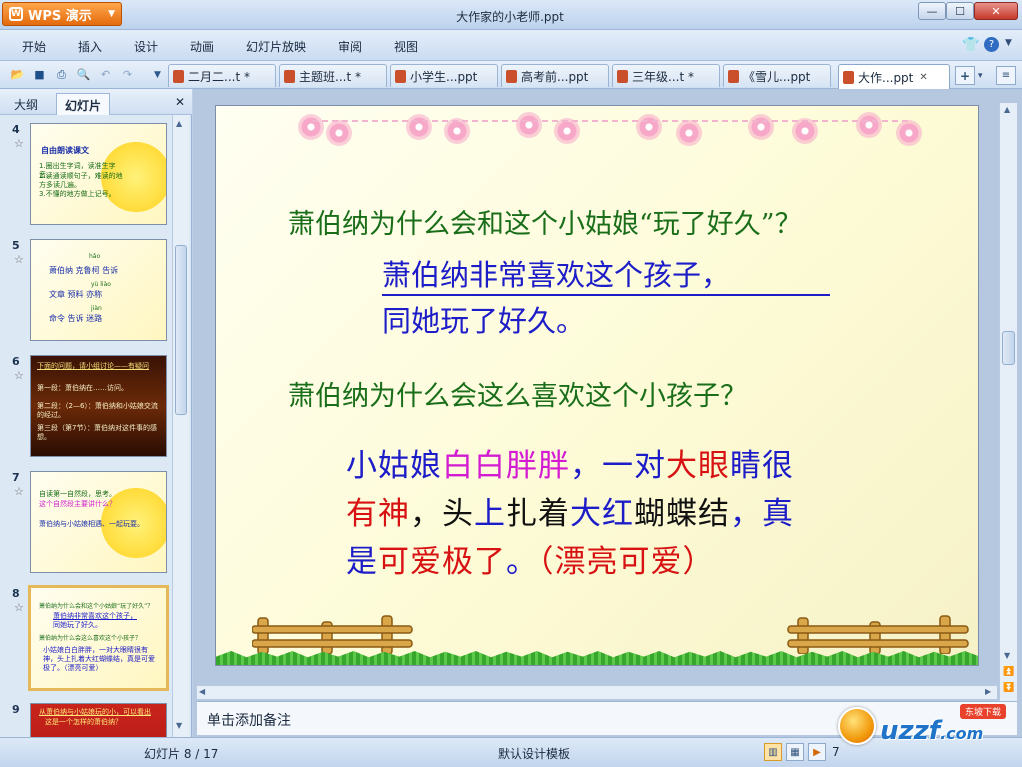 This screenshot has height=767, width=1022. What do you see at coordinates (988, 691) in the screenshot?
I see `scroll-right-icon: ▶` at bounding box center [988, 691].